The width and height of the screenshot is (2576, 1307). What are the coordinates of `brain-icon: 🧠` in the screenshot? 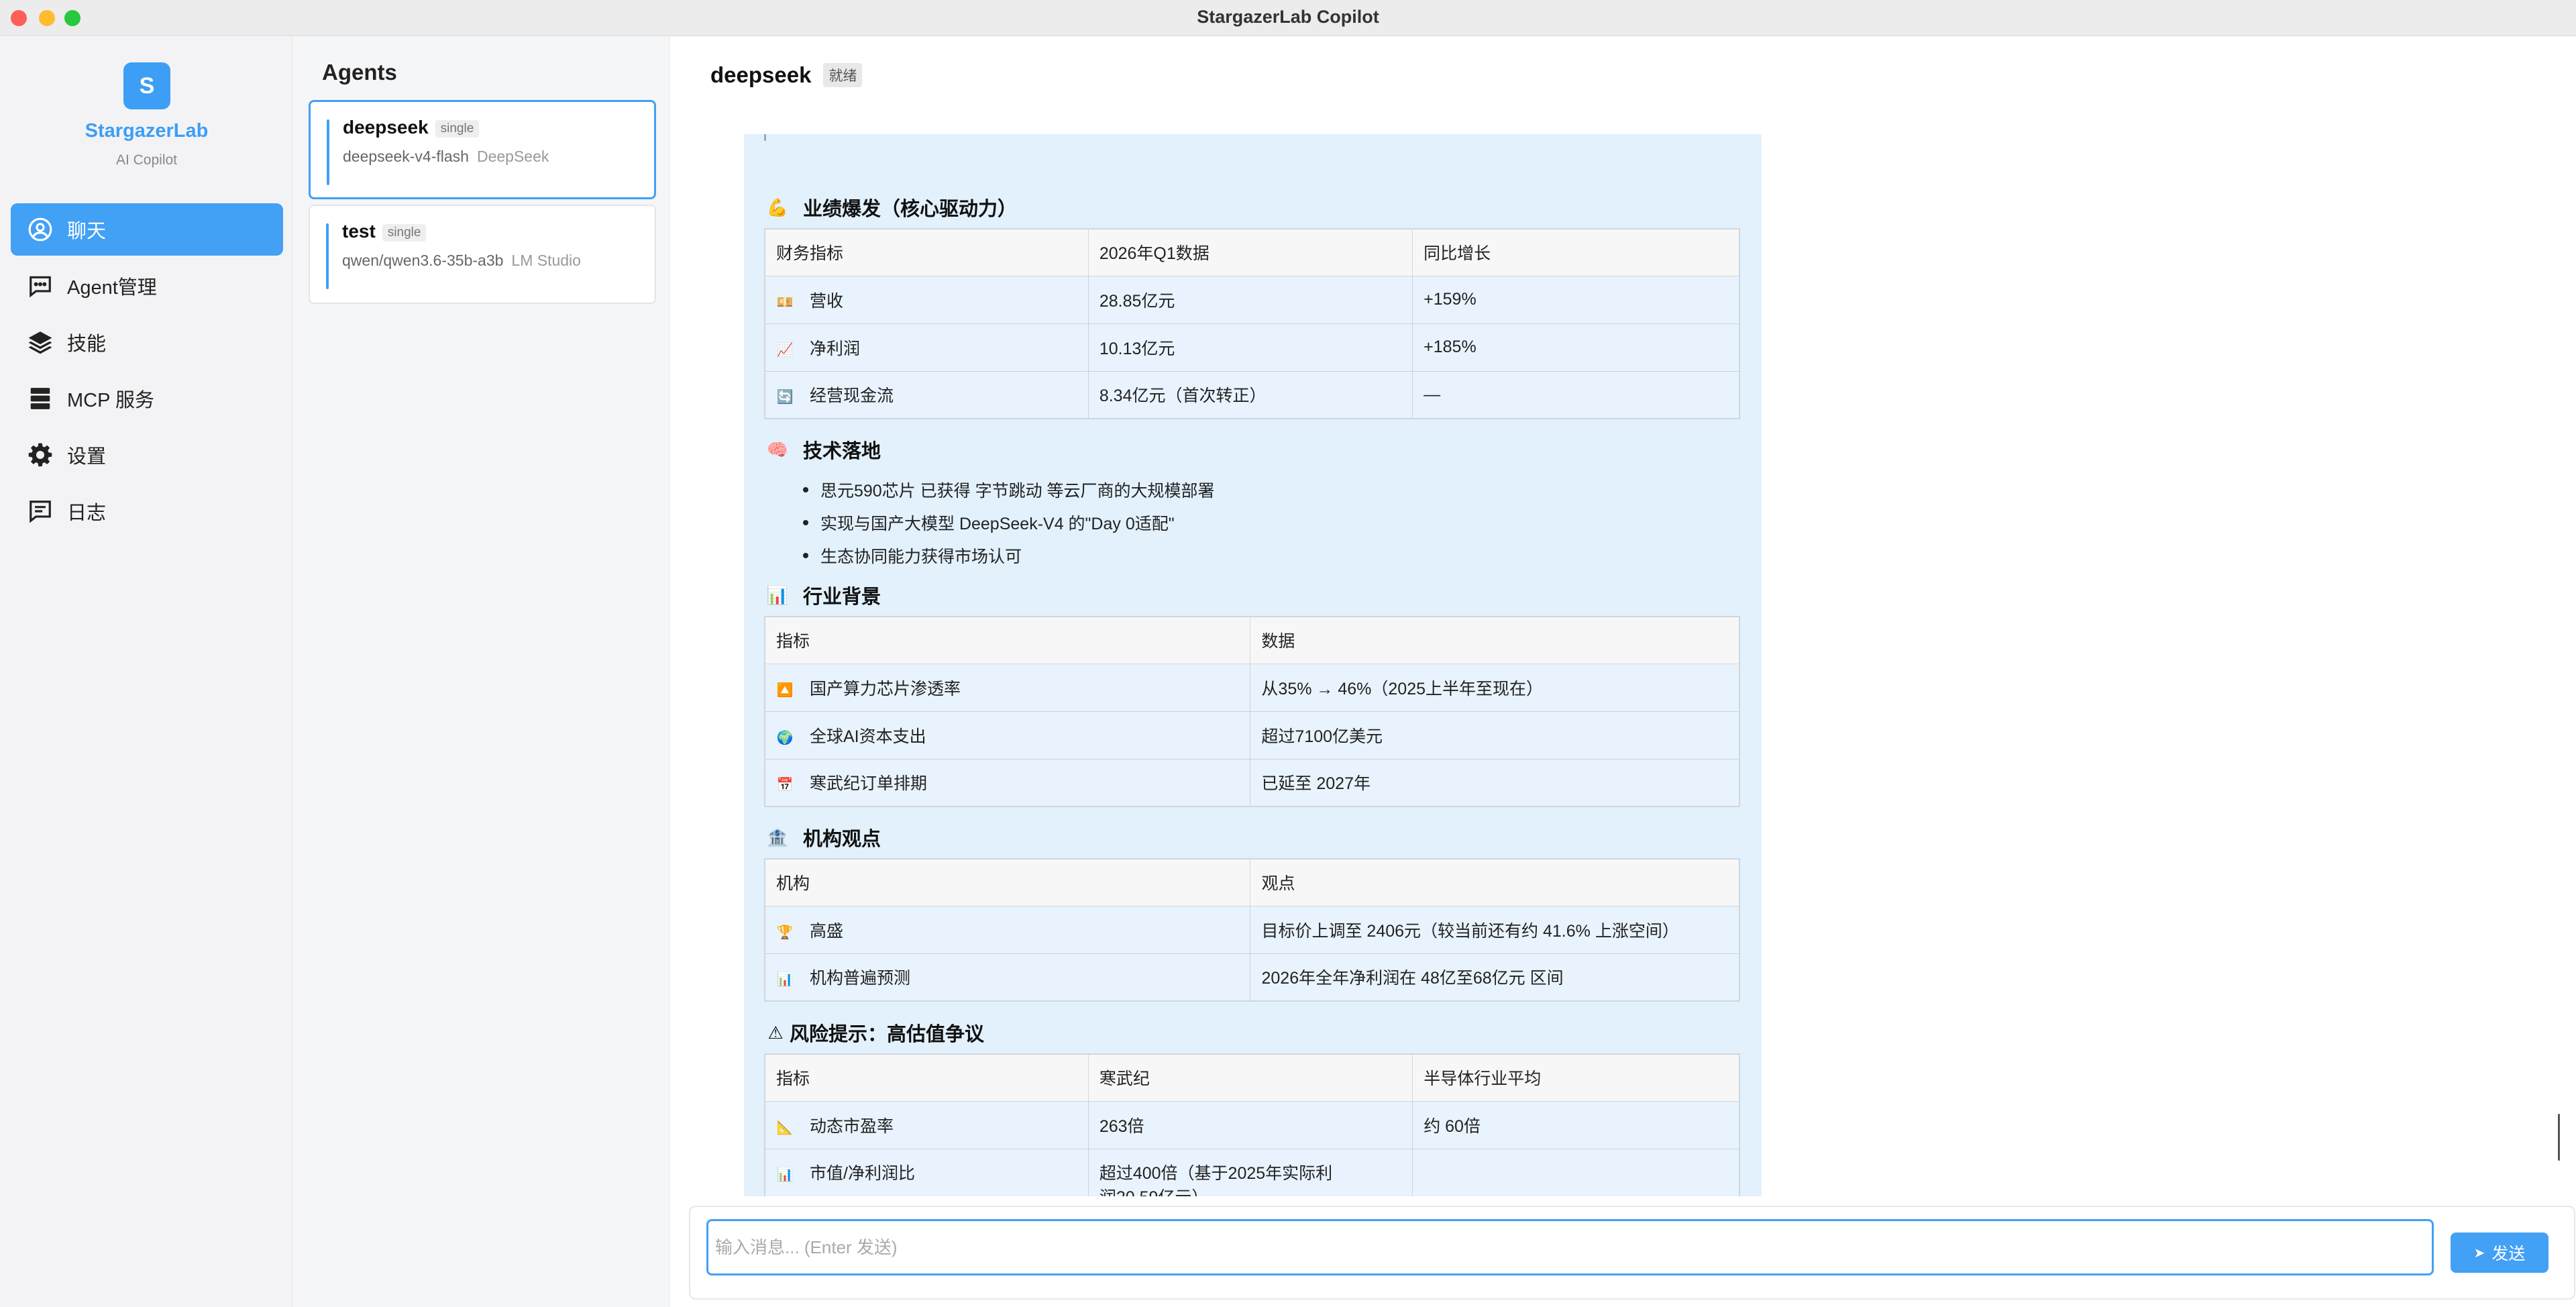 It's located at (777, 449).